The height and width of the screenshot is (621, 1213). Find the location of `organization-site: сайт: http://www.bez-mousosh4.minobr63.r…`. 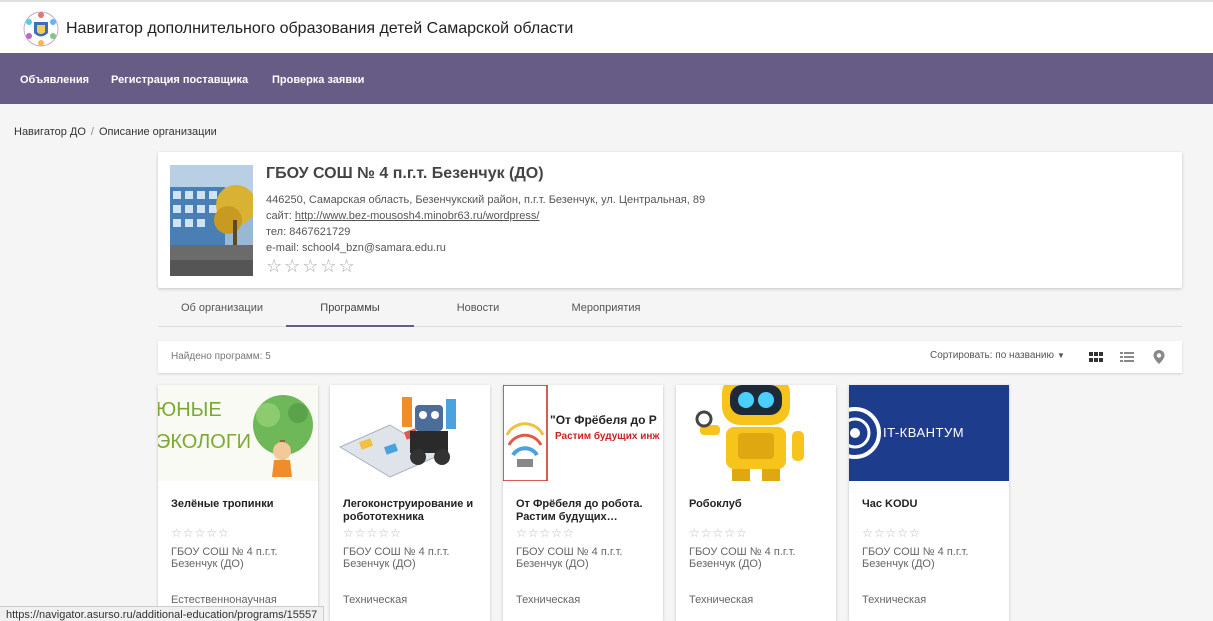

organization-site: сайт: http://www.bez-mousosh4.minobr63.r… is located at coordinates (402, 216).